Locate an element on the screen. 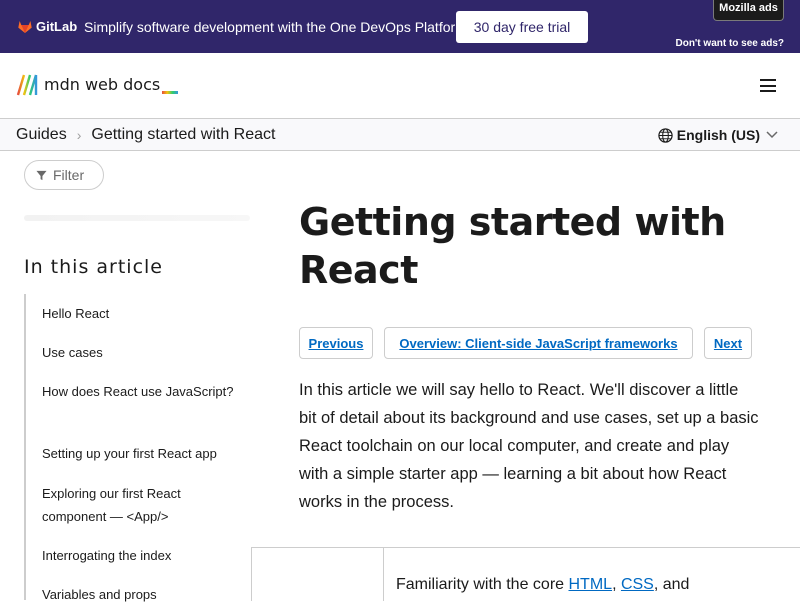 This screenshot has height=606, width=800. mdn-logo: mdn web docs is located at coordinates (97, 85).